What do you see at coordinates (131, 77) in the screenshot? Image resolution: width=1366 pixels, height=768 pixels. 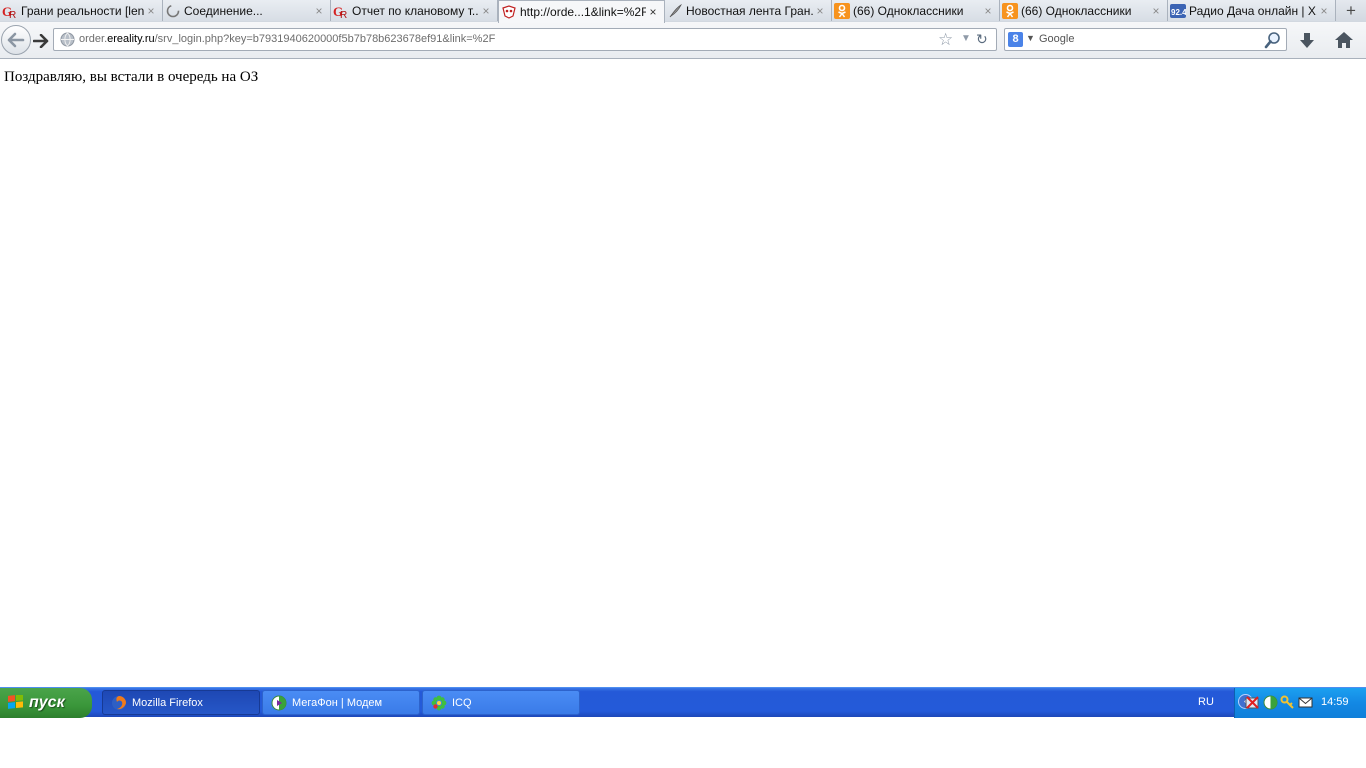 I see `queue-confirmation-message: Поздравляю, вы встали в очередь на ОЗ` at bounding box center [131, 77].